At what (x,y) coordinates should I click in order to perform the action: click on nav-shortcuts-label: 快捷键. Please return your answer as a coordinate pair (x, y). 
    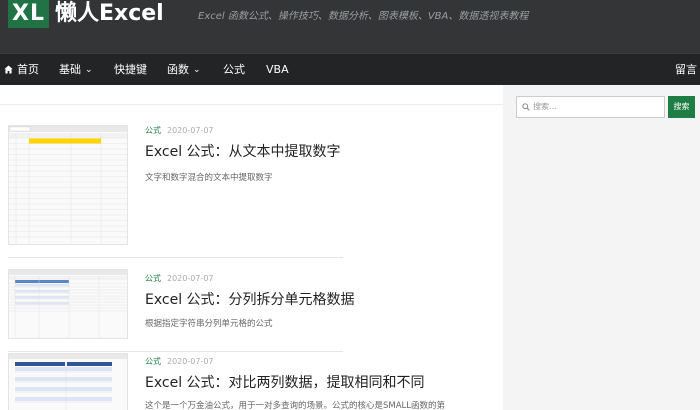
    Looking at the image, I should click on (130, 69).